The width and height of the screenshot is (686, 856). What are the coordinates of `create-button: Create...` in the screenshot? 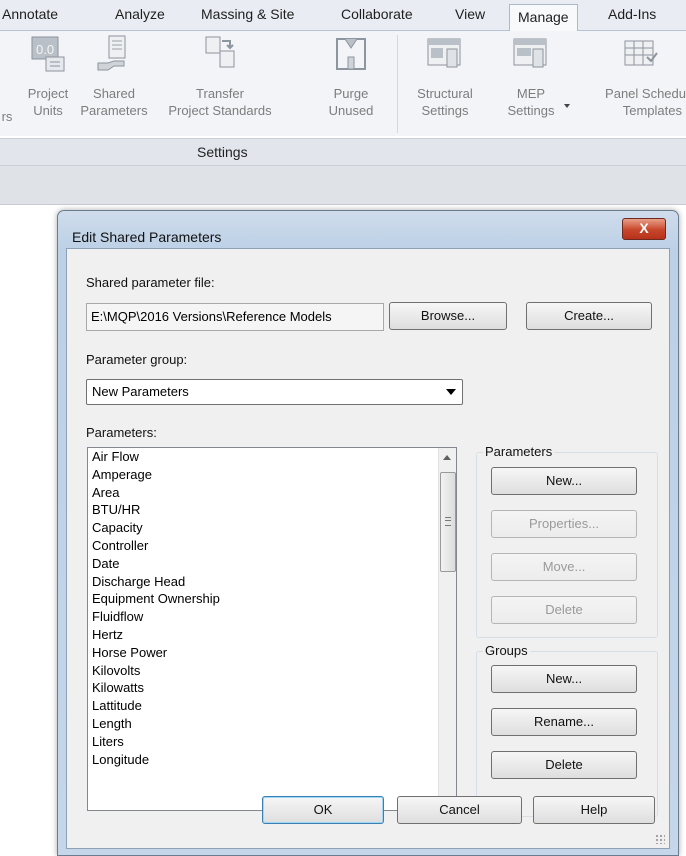 It's located at (589, 316).